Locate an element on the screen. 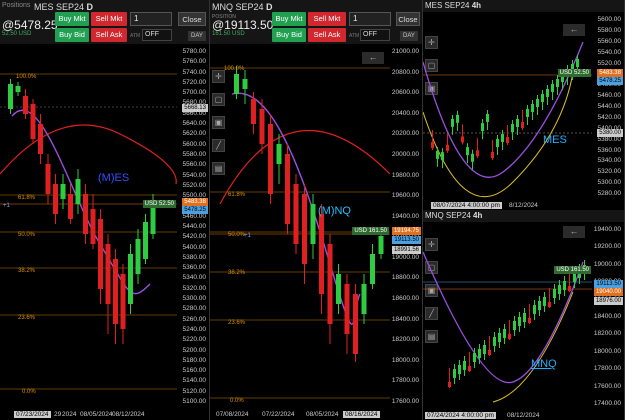  price-label: 5340.00 is located at coordinates (609, 161).